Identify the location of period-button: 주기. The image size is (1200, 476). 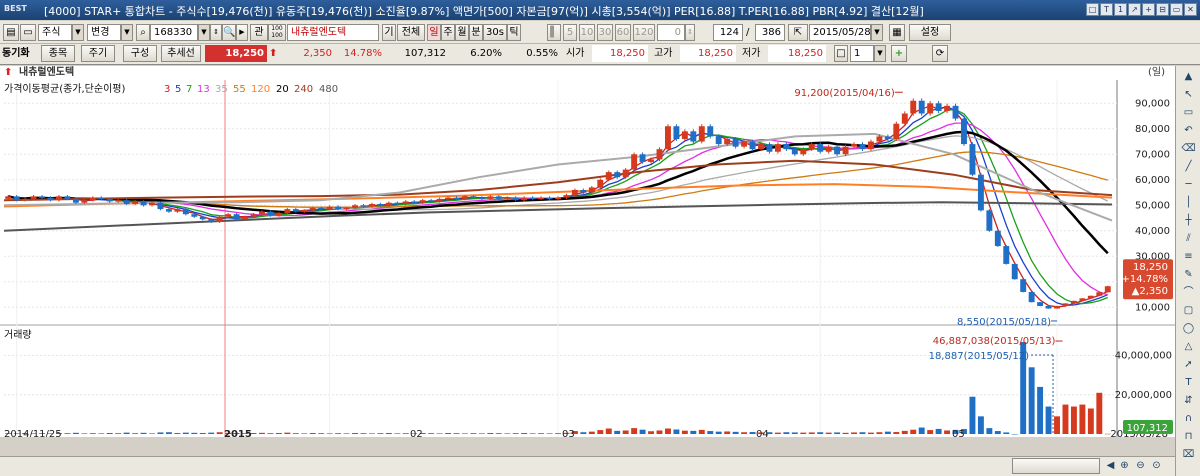
(98, 53).